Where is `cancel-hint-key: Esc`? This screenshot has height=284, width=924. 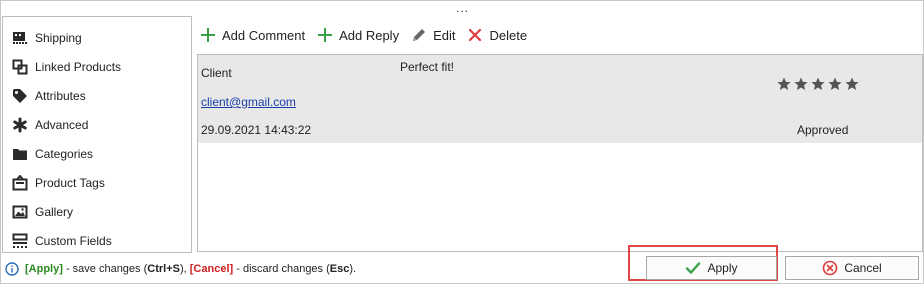
cancel-hint-key: Esc is located at coordinates (339, 269).